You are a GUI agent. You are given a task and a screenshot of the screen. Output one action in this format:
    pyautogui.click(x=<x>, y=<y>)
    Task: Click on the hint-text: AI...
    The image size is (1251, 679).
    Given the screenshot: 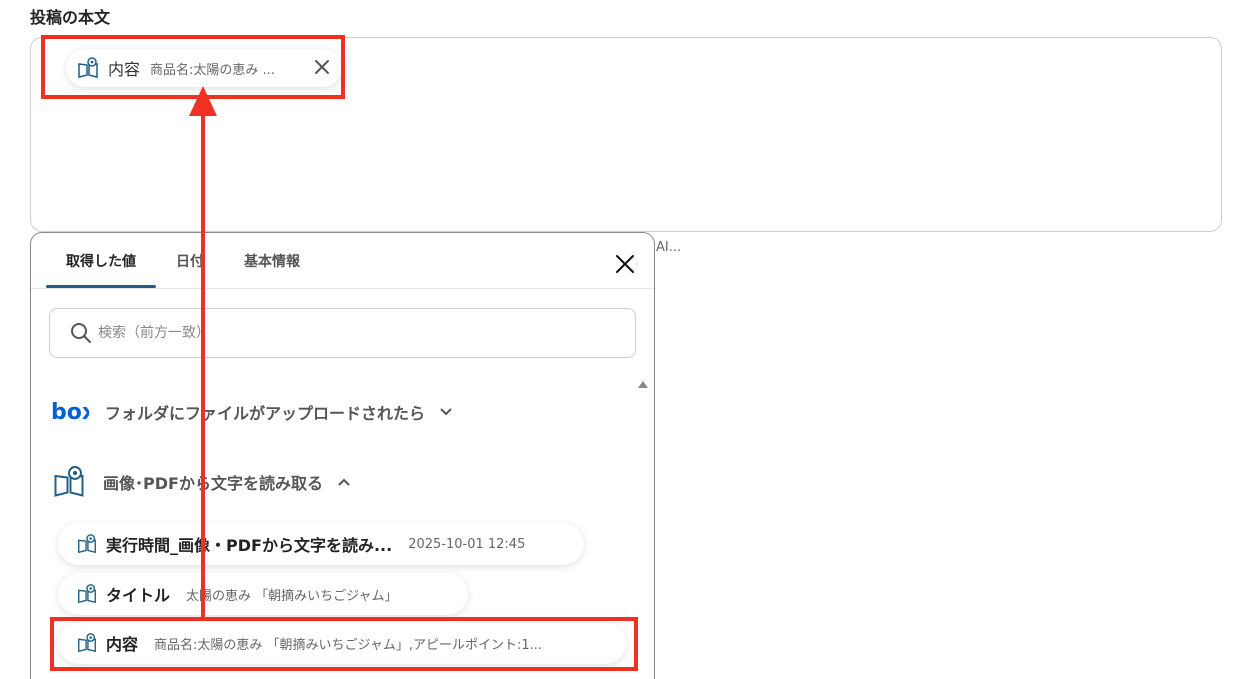 What is the action you would take?
    pyautogui.click(x=669, y=247)
    